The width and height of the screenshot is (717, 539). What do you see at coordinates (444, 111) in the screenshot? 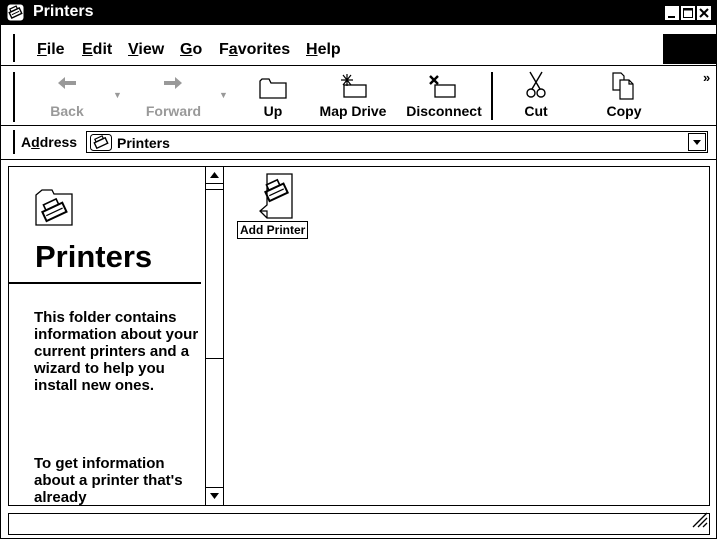
I see `disconnect-label: Disconnect` at bounding box center [444, 111].